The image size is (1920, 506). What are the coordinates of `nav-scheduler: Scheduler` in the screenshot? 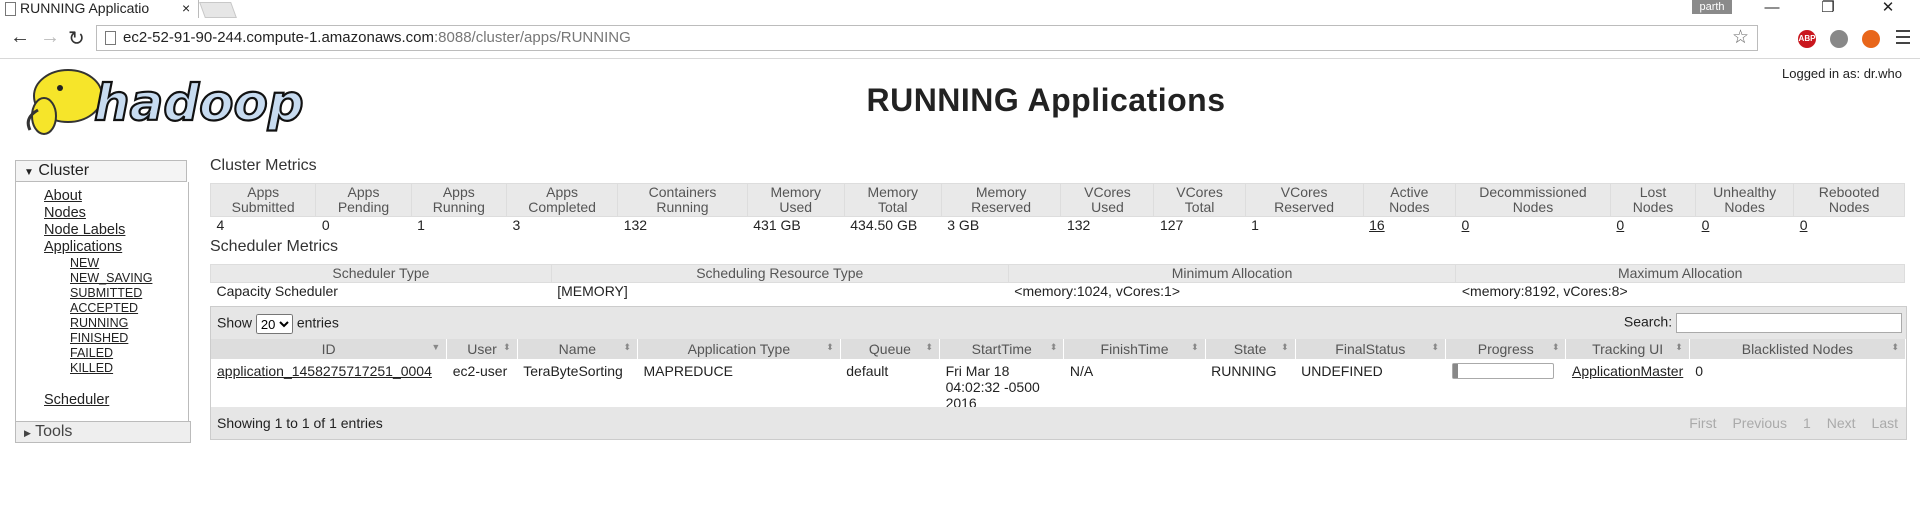 It's located at (116, 400).